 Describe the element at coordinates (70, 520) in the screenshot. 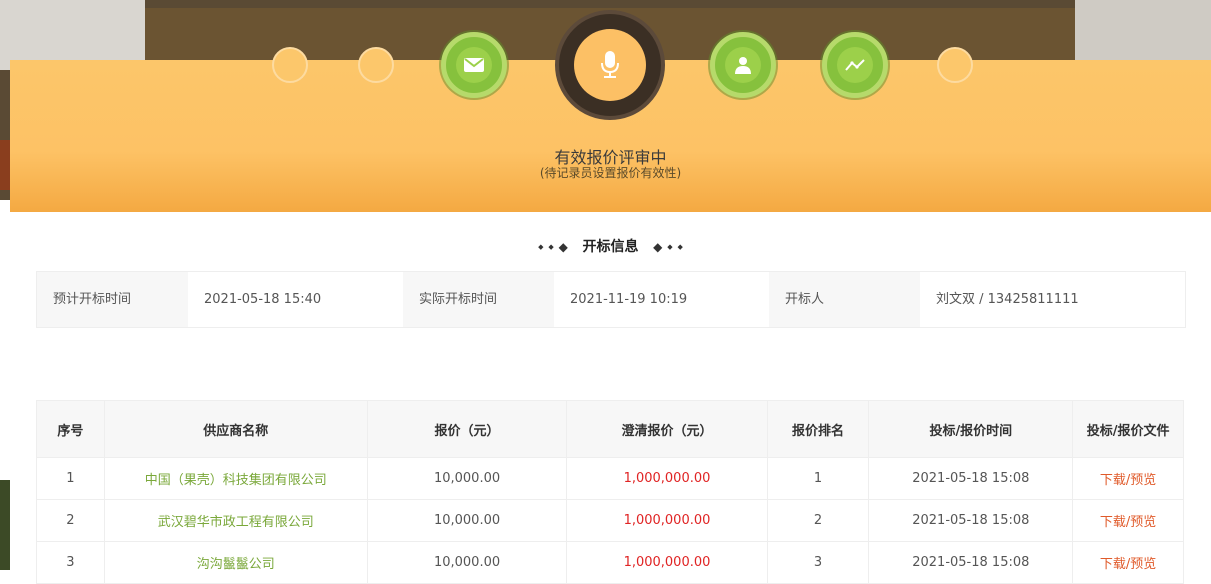

I see `row-no: 2` at that location.